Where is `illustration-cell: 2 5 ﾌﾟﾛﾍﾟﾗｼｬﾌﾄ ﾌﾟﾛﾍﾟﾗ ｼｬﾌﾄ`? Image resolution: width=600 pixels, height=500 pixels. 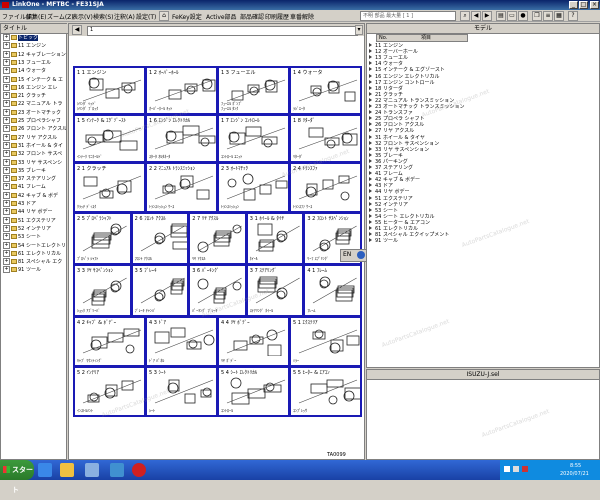 illustration-cell: 2 5 ﾌﾟﾛﾍﾟﾗｼｬﾌﾄ ﾌﾟﾛﾍﾟﾗ ｼｬﾌﾄ is located at coordinates (102, 238).